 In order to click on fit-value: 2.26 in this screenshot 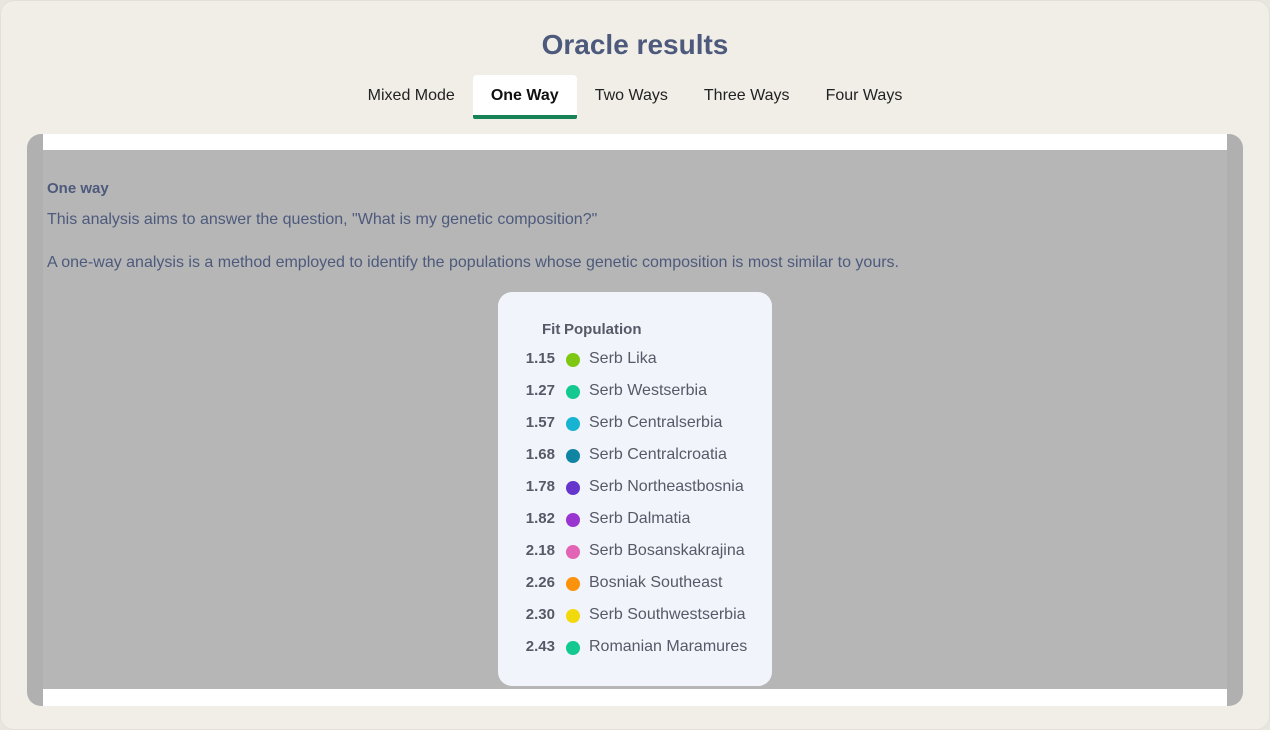, I will do `click(540, 582)`.